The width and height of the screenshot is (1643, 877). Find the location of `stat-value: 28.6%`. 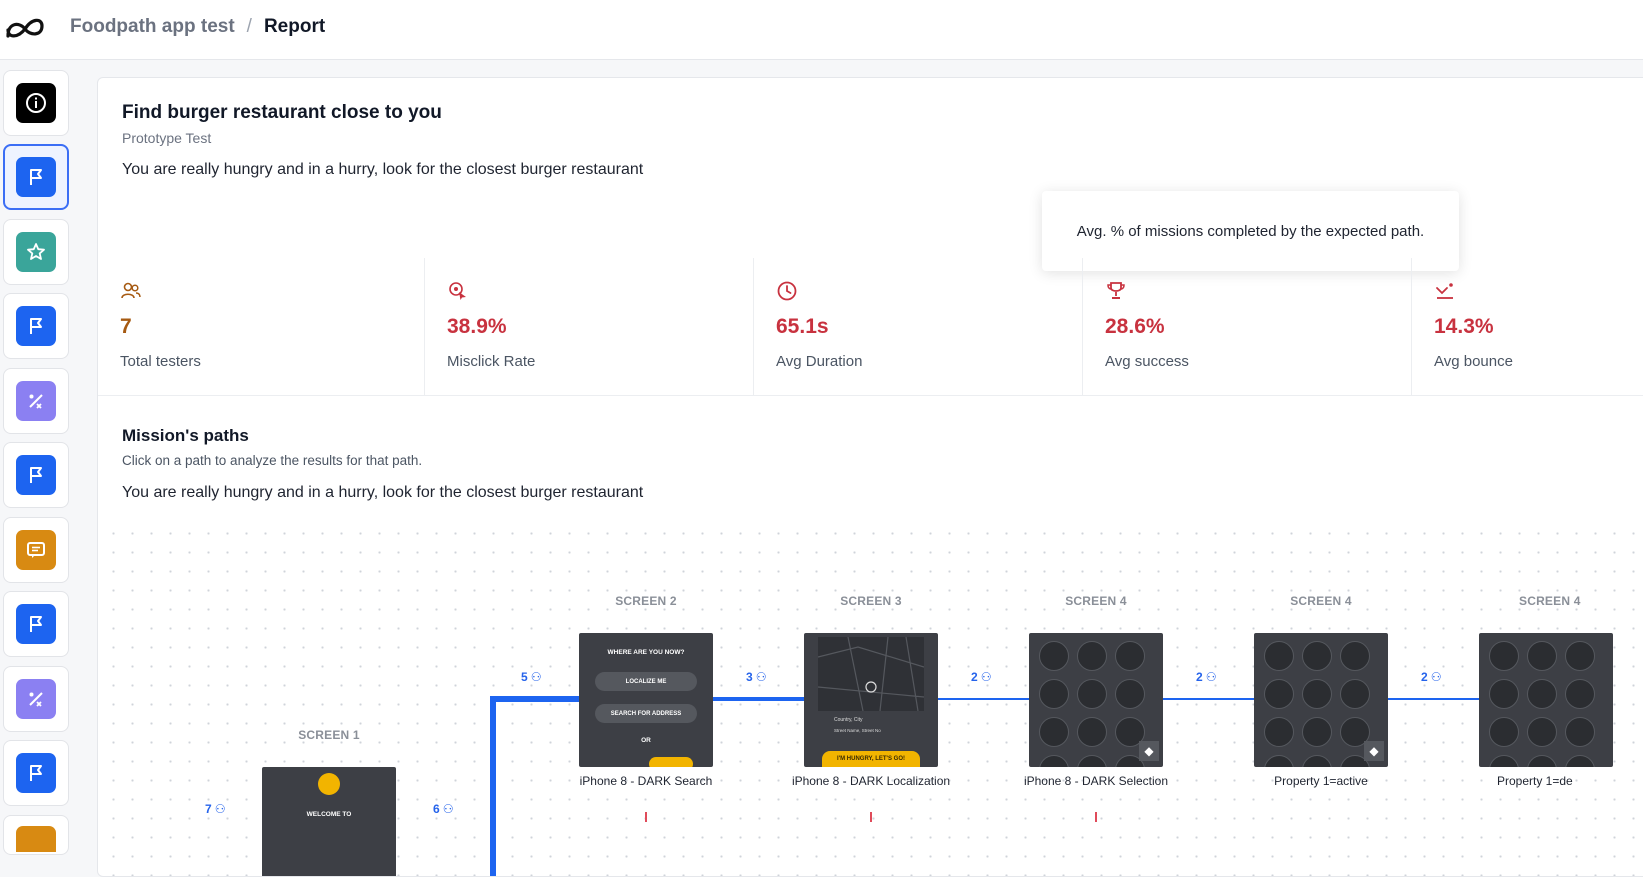

stat-value: 28.6% is located at coordinates (1135, 326).